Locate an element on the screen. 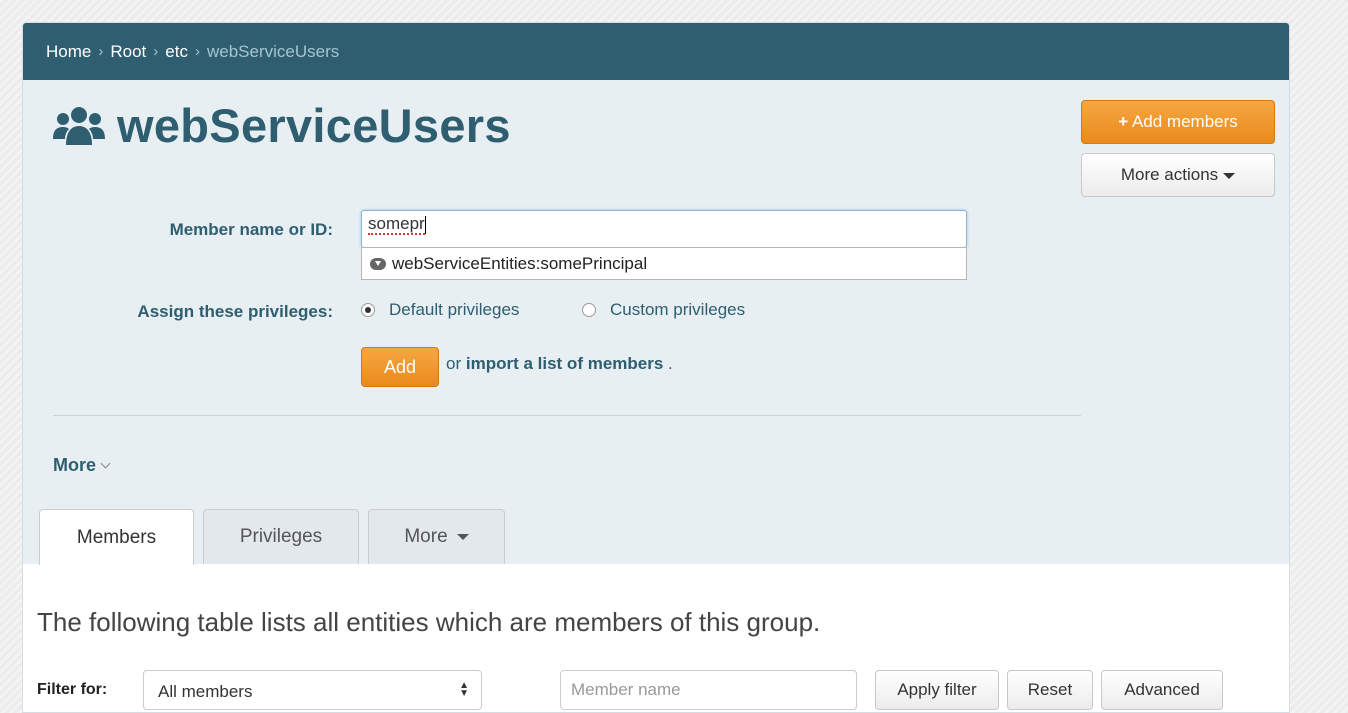  users-group-icon is located at coordinates (79, 125).